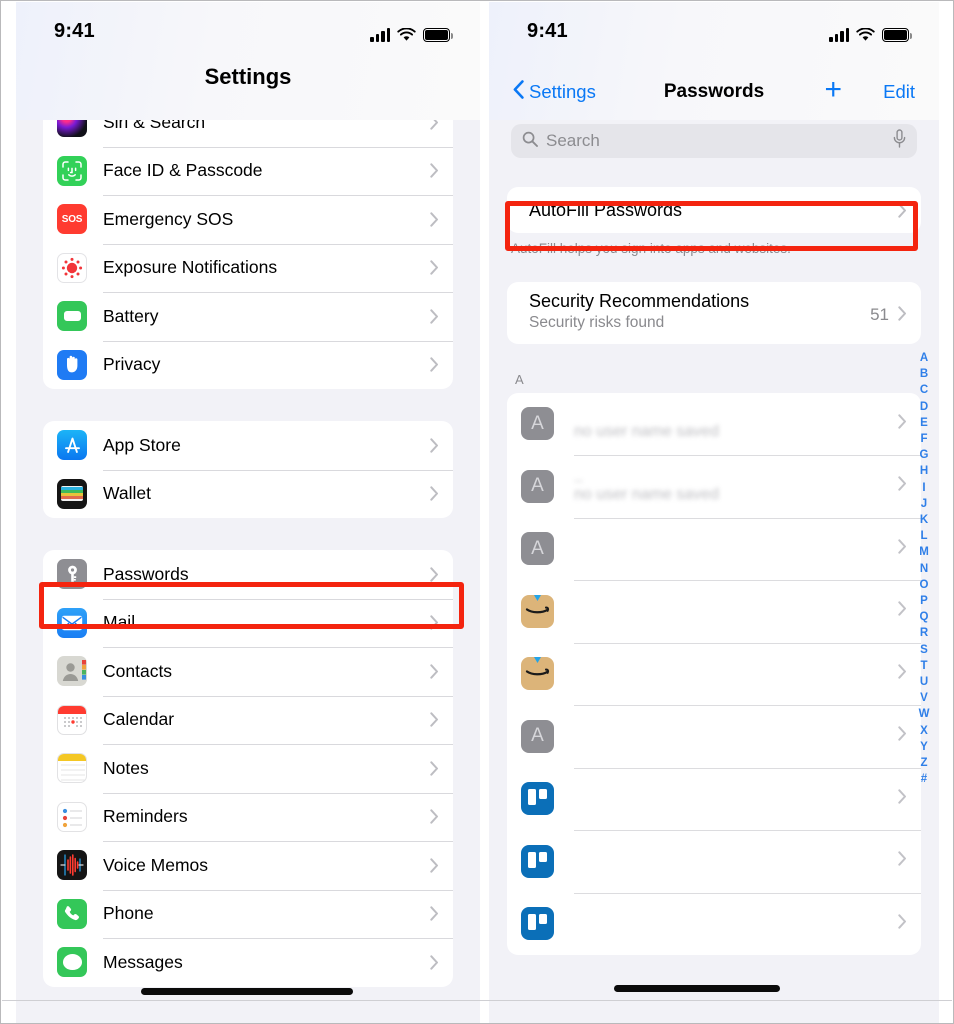  Describe the element at coordinates (924, 520) in the screenshot. I see `alpha-index-k: K` at that location.